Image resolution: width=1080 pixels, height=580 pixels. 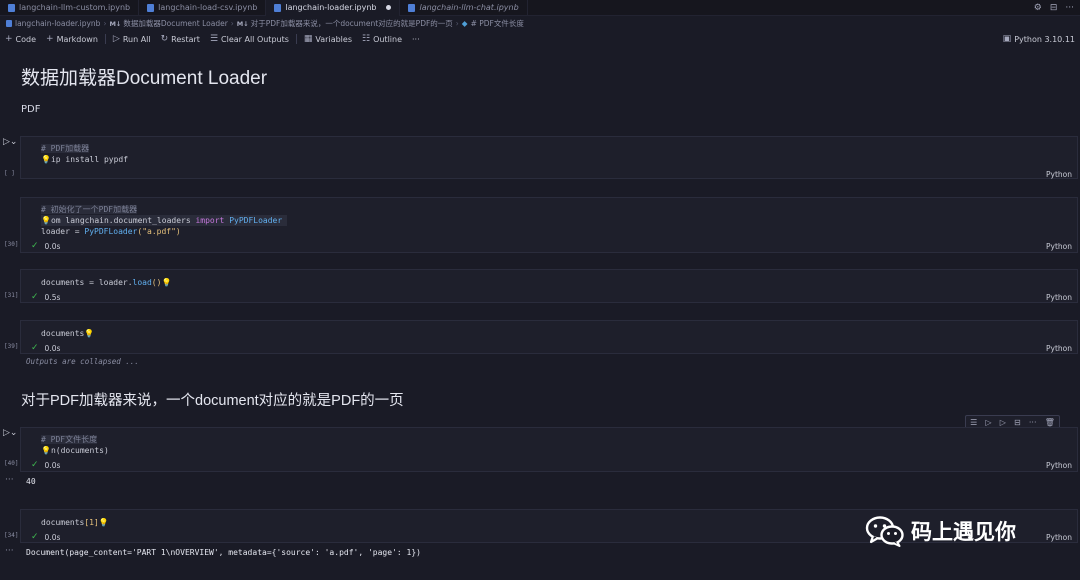 I want to click on run-all-icon: ▷, so click(x=116, y=39).